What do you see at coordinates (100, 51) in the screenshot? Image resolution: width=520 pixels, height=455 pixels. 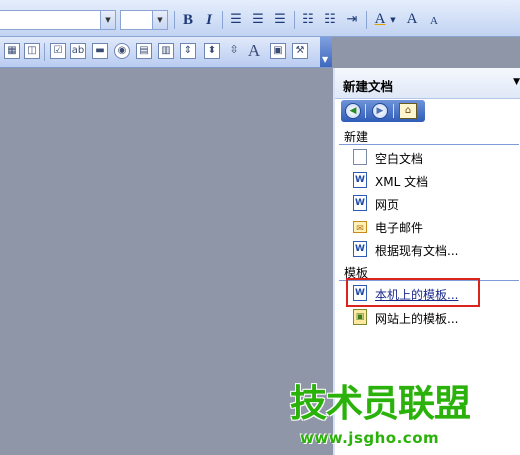 I see `button-tool-icon: ▬` at bounding box center [100, 51].